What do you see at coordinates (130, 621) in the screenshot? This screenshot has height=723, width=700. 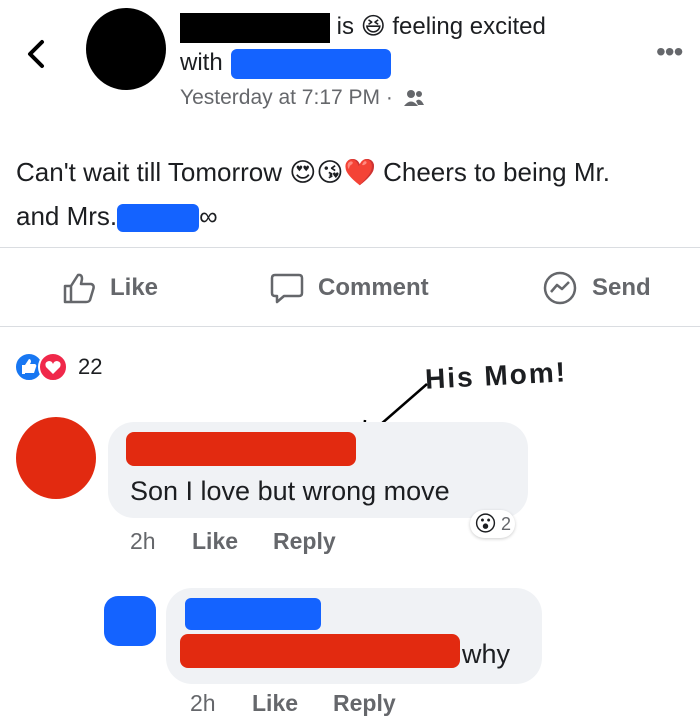 I see `reply-avatar` at bounding box center [130, 621].